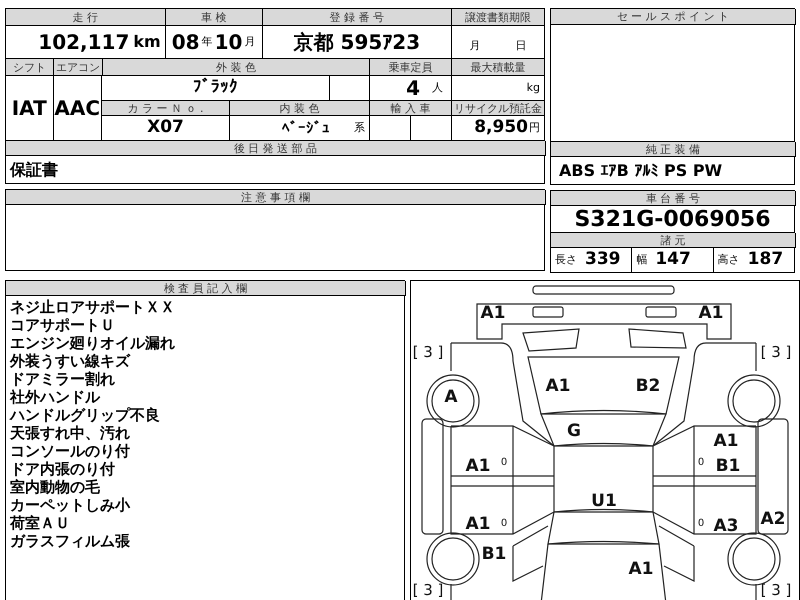 This screenshot has width=800, height=600. I want to click on interior-color-suffix: 系, so click(359, 128).